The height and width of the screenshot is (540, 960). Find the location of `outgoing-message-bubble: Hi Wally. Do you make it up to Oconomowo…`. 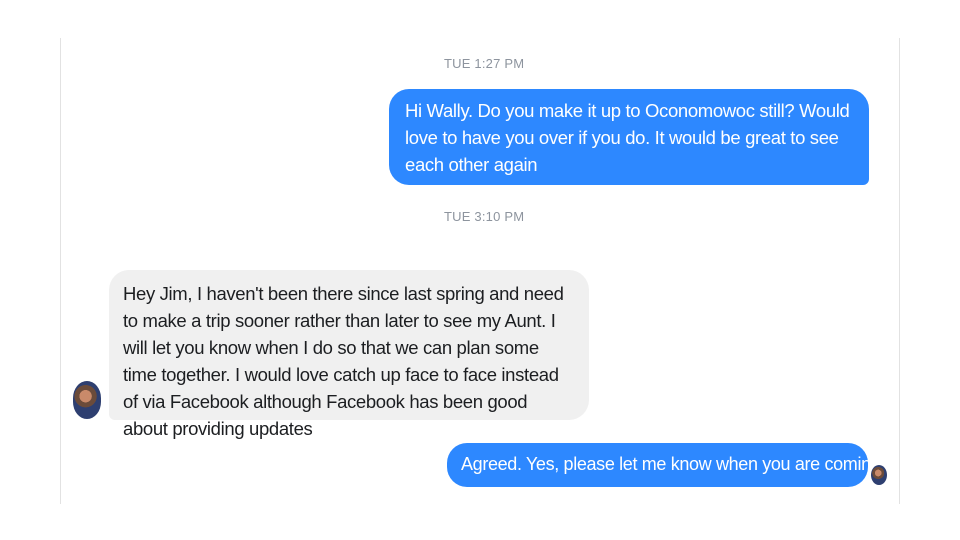

outgoing-message-bubble: Hi Wally. Do you make it up to Oconomowo… is located at coordinates (629, 137).